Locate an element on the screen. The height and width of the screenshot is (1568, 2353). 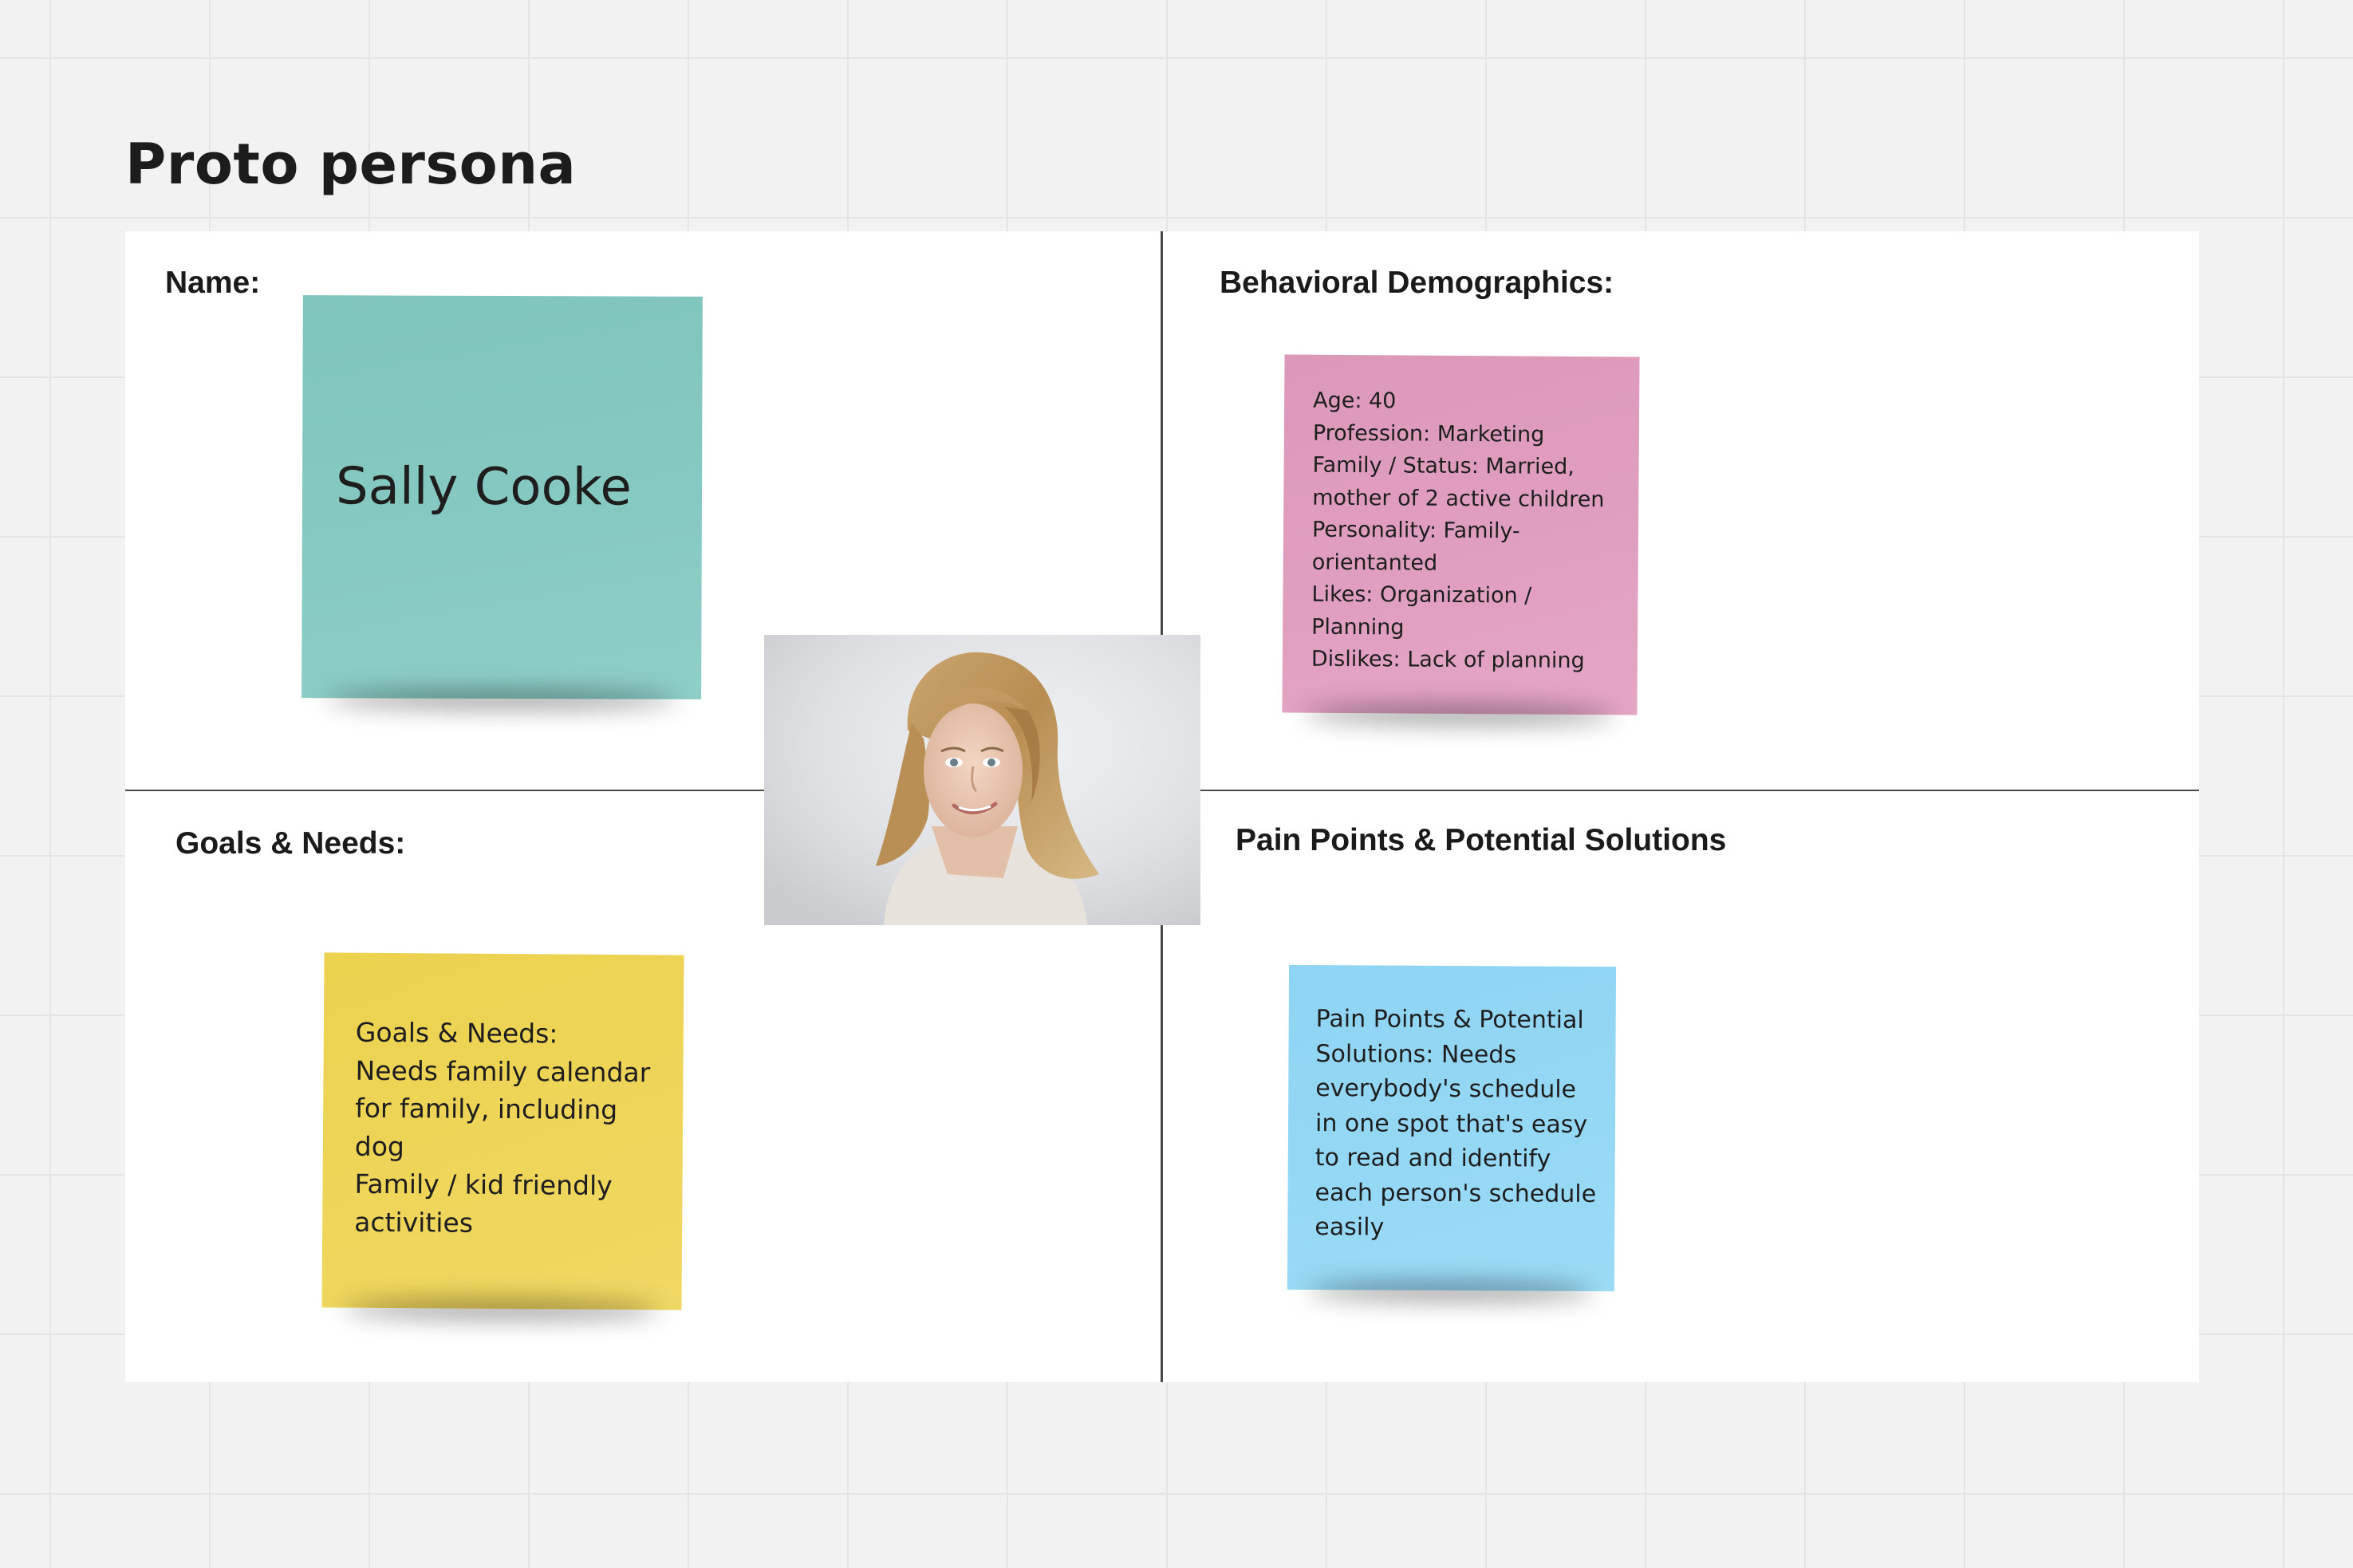
behavioral-demographics-label: Behavioral Demographics: is located at coordinates (1417, 283).